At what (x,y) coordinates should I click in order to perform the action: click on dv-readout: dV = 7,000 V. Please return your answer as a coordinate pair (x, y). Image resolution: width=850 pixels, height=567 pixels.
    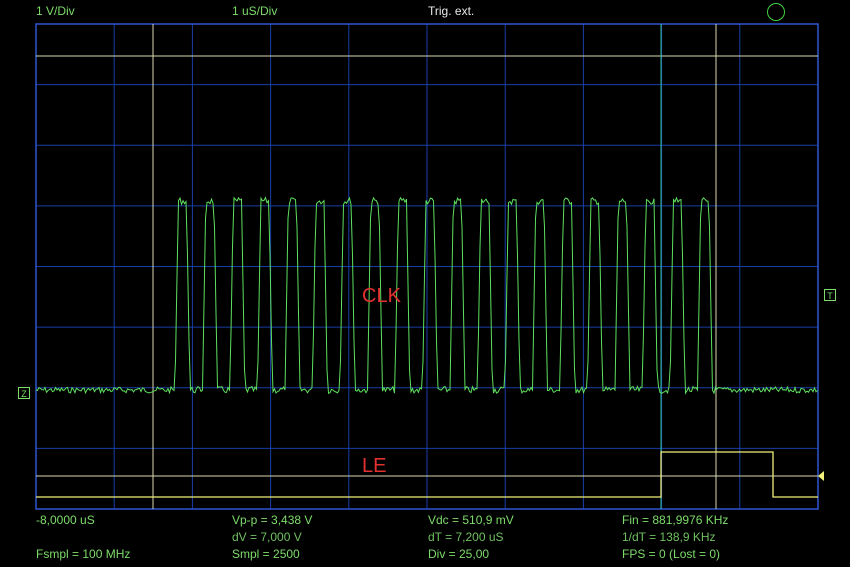
    Looking at the image, I should click on (267, 537).